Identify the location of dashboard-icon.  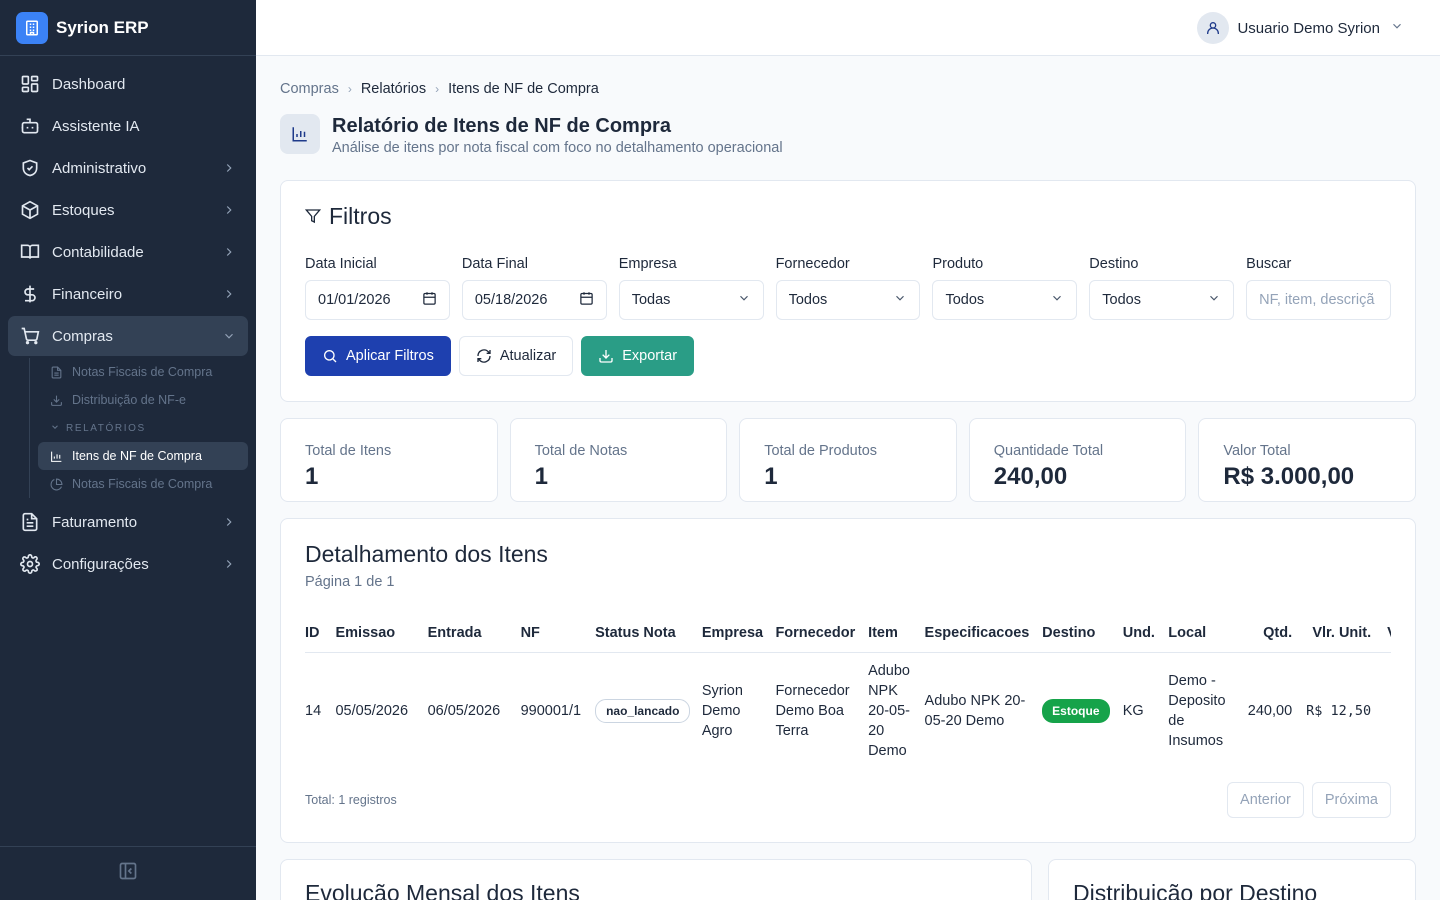
(30, 84).